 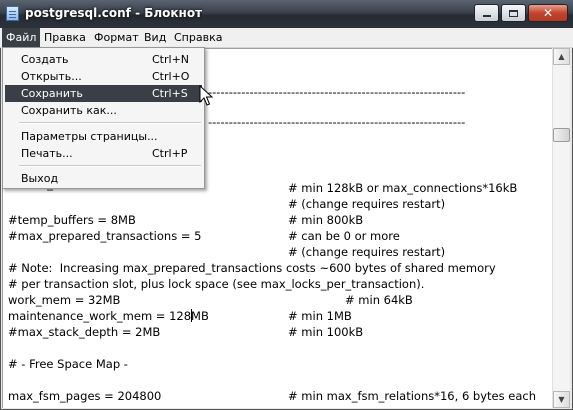 I want to click on menu-format: Формат, so click(x=116, y=37).